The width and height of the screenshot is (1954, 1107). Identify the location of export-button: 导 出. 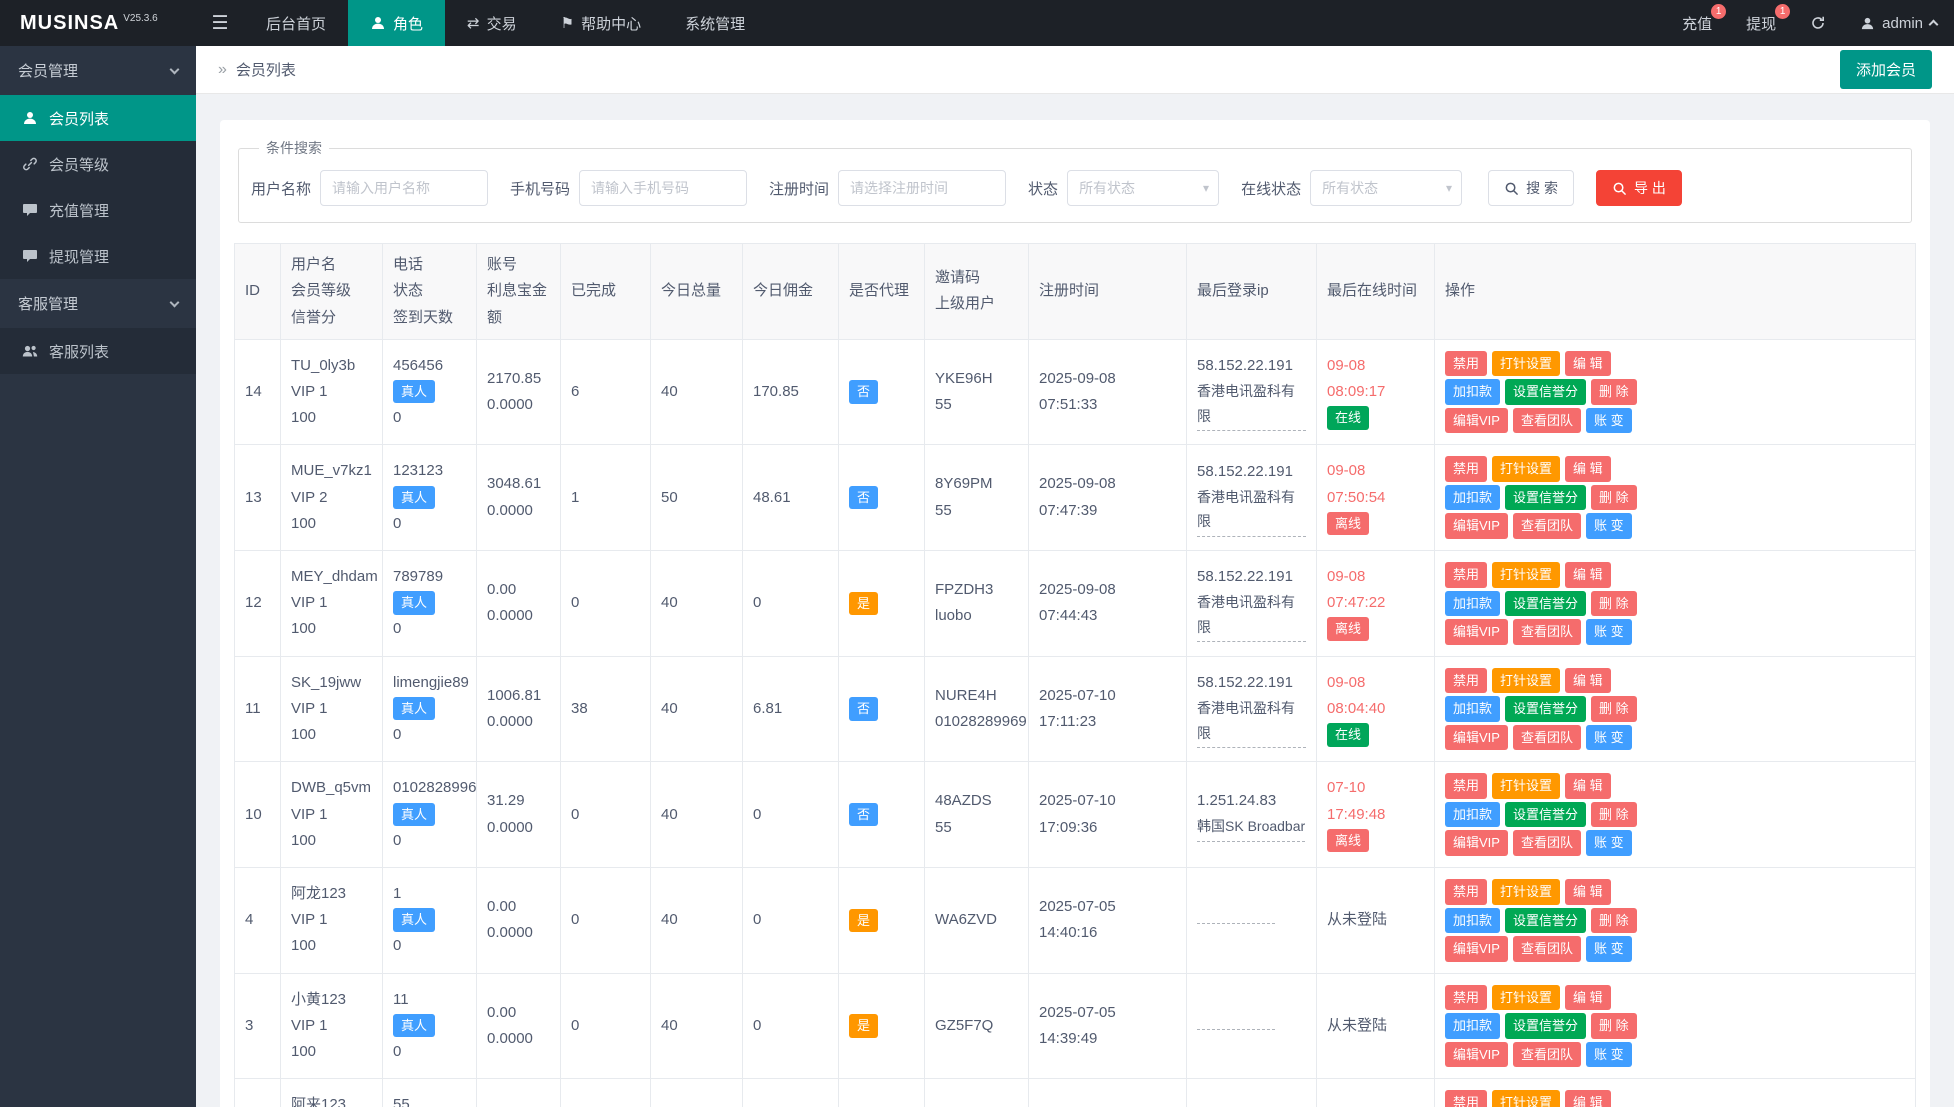
(1638, 188).